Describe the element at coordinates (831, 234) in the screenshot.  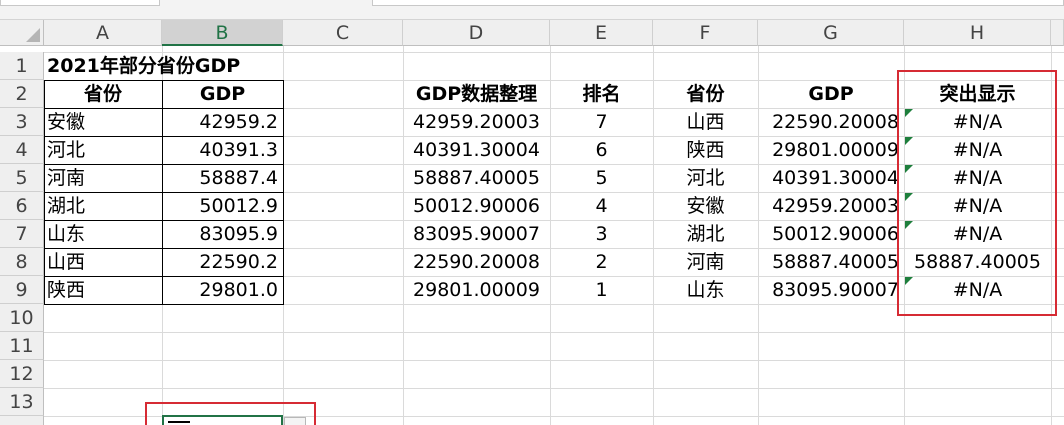
I see `table2-gdp-cell: 50012.90006` at that location.